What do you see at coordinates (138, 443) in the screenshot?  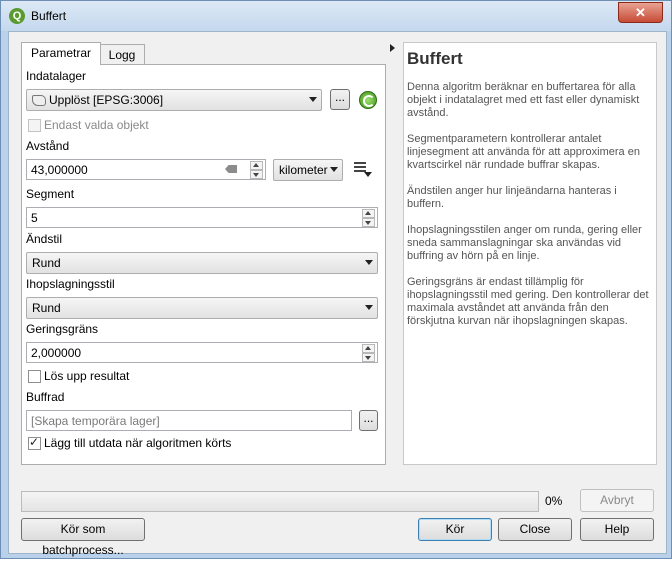 I see `open-output-label: Lägg till utdata när algoritmen körts` at bounding box center [138, 443].